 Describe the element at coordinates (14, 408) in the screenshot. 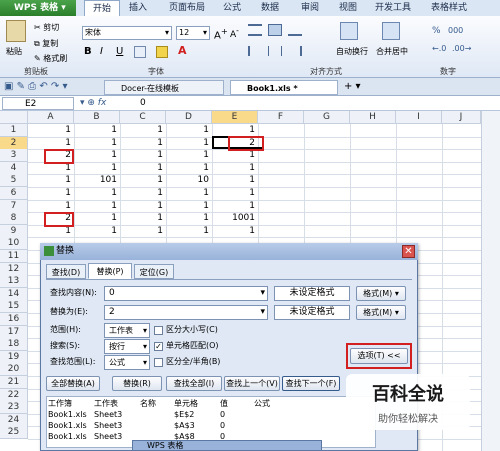

I see `row-header-23: 23` at that location.